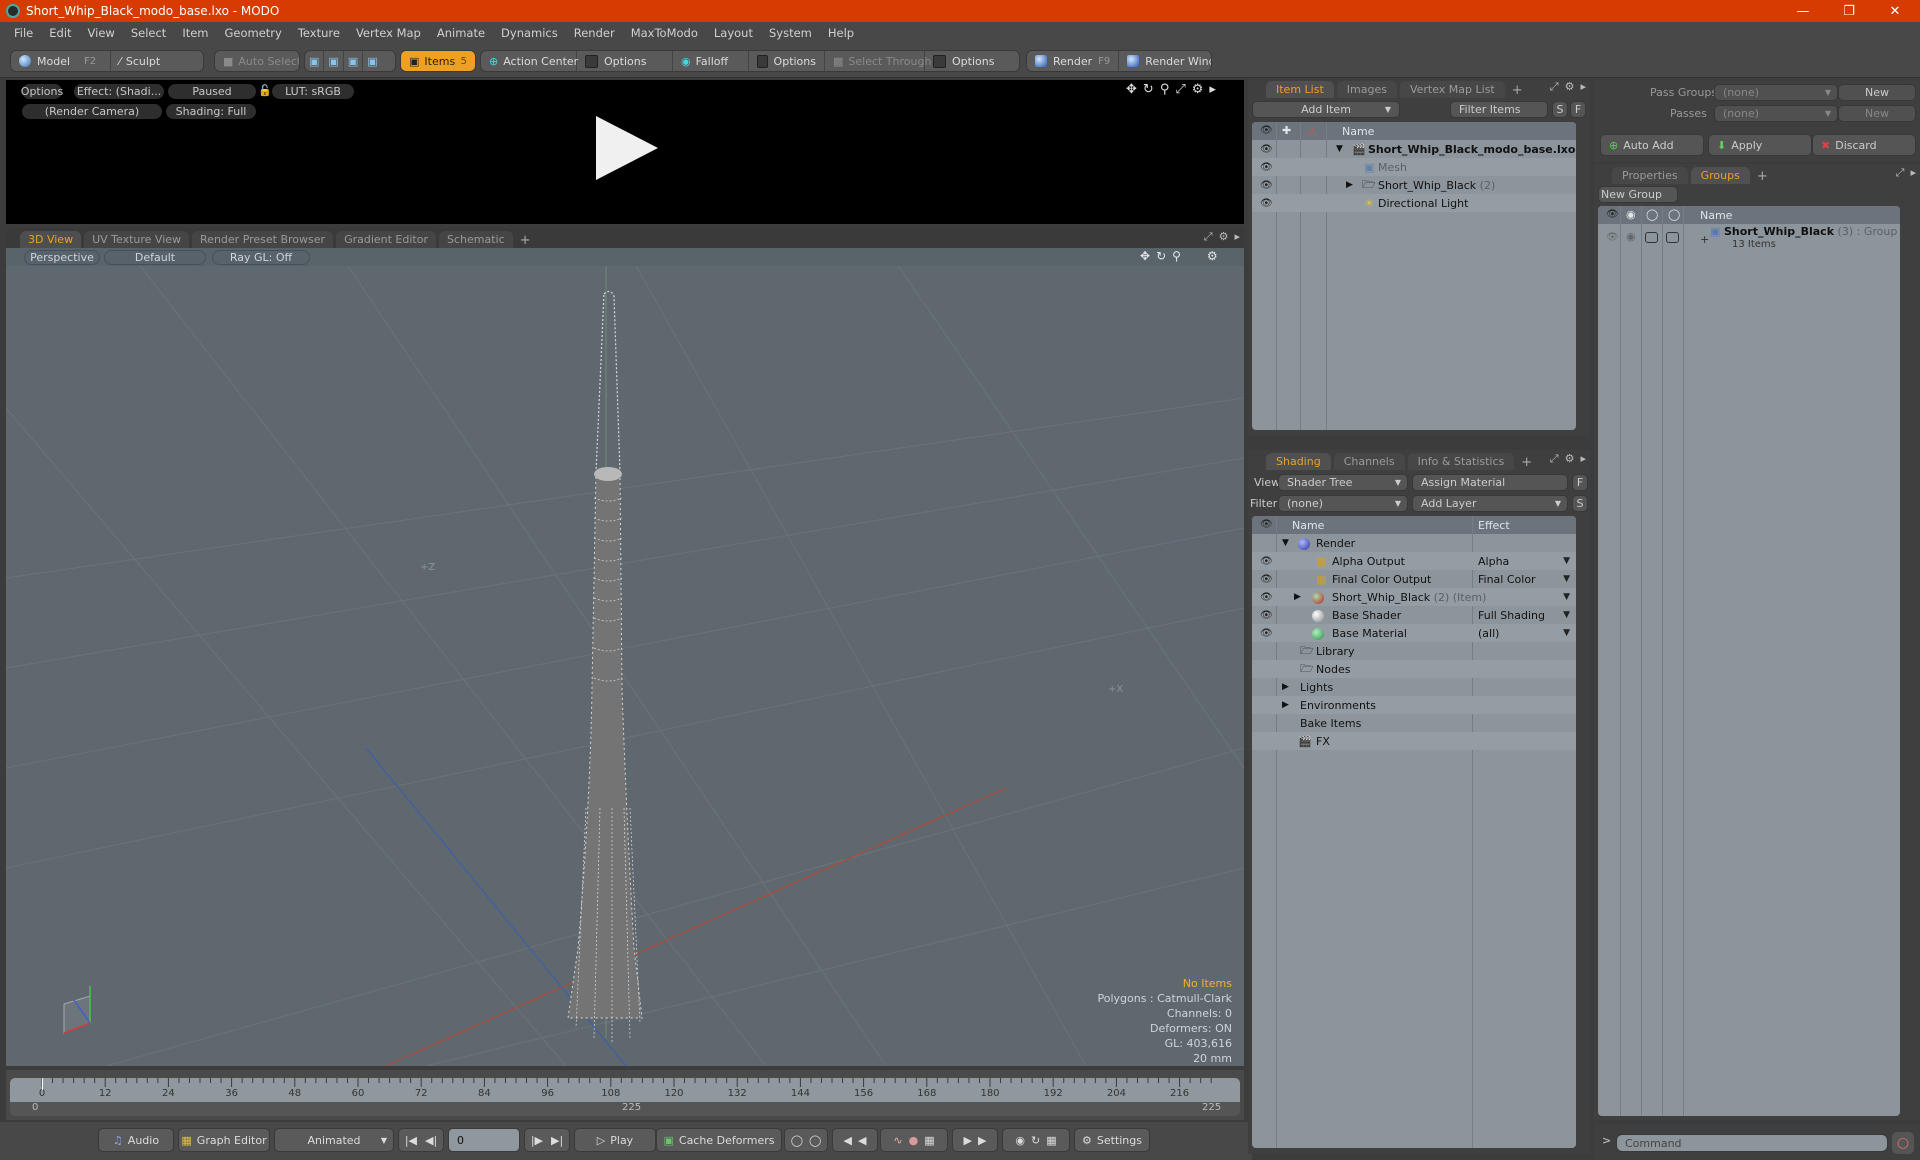  What do you see at coordinates (257, 61) in the screenshot?
I see `auto-select-button: ■ Auto Select` at bounding box center [257, 61].